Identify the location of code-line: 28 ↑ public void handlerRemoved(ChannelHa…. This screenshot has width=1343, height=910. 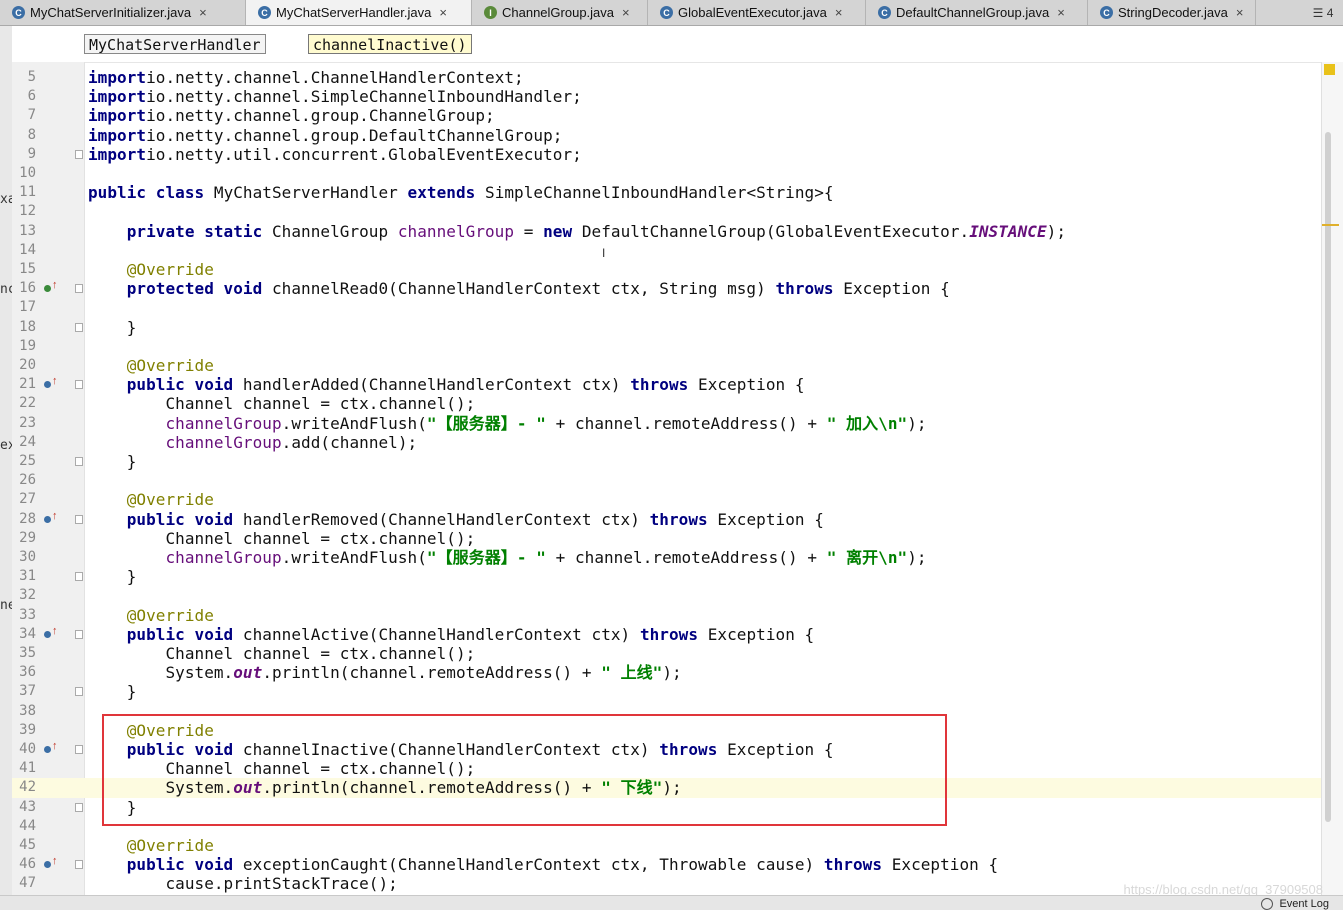
(667, 519).